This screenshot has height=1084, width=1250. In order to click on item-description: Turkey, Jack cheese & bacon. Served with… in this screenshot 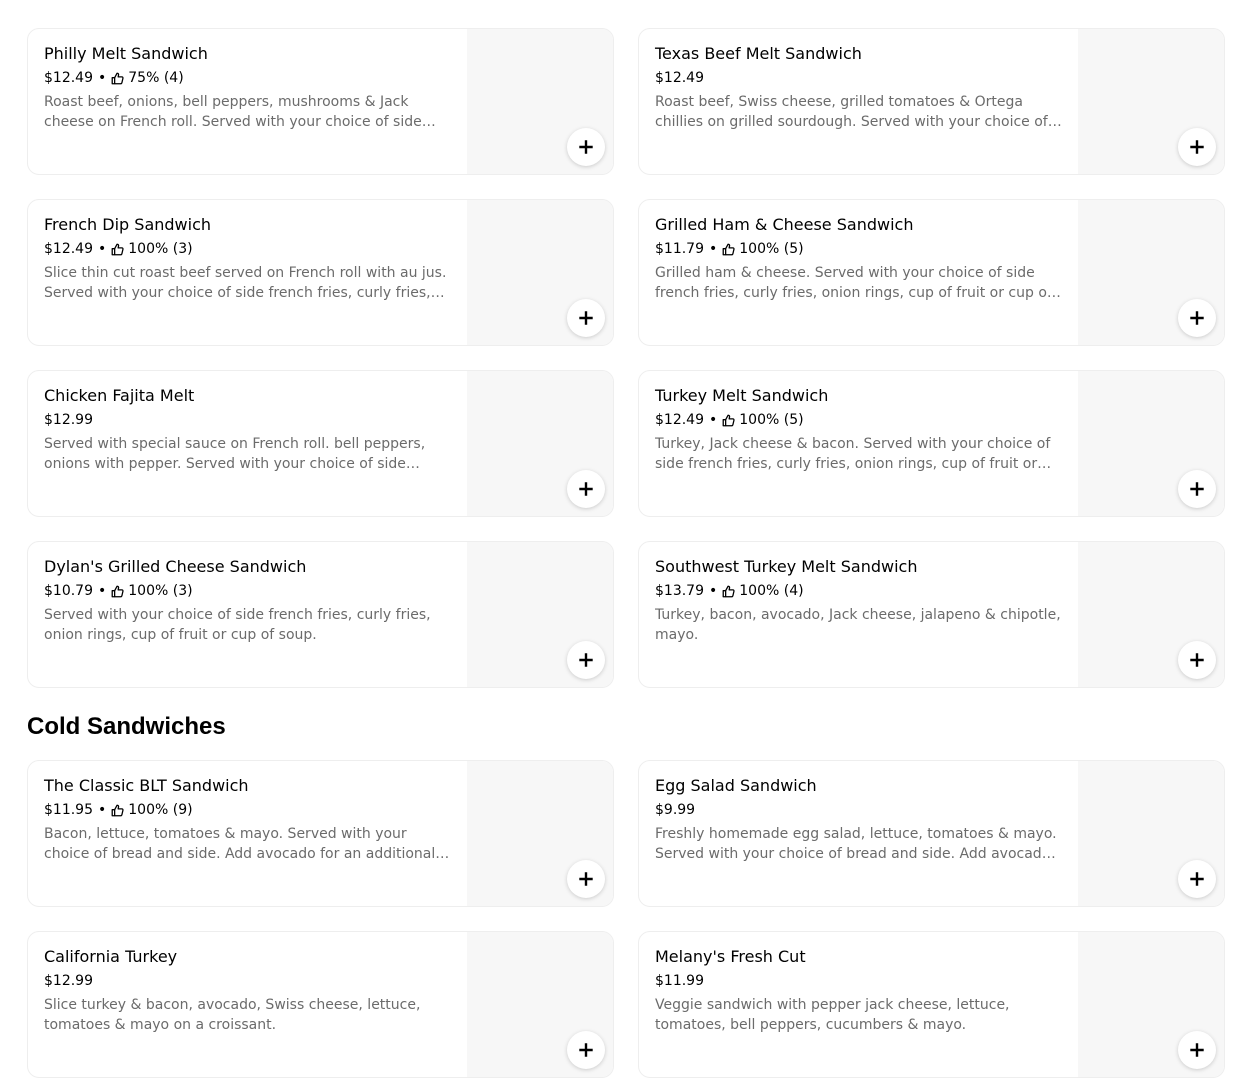, I will do `click(853, 454)`.